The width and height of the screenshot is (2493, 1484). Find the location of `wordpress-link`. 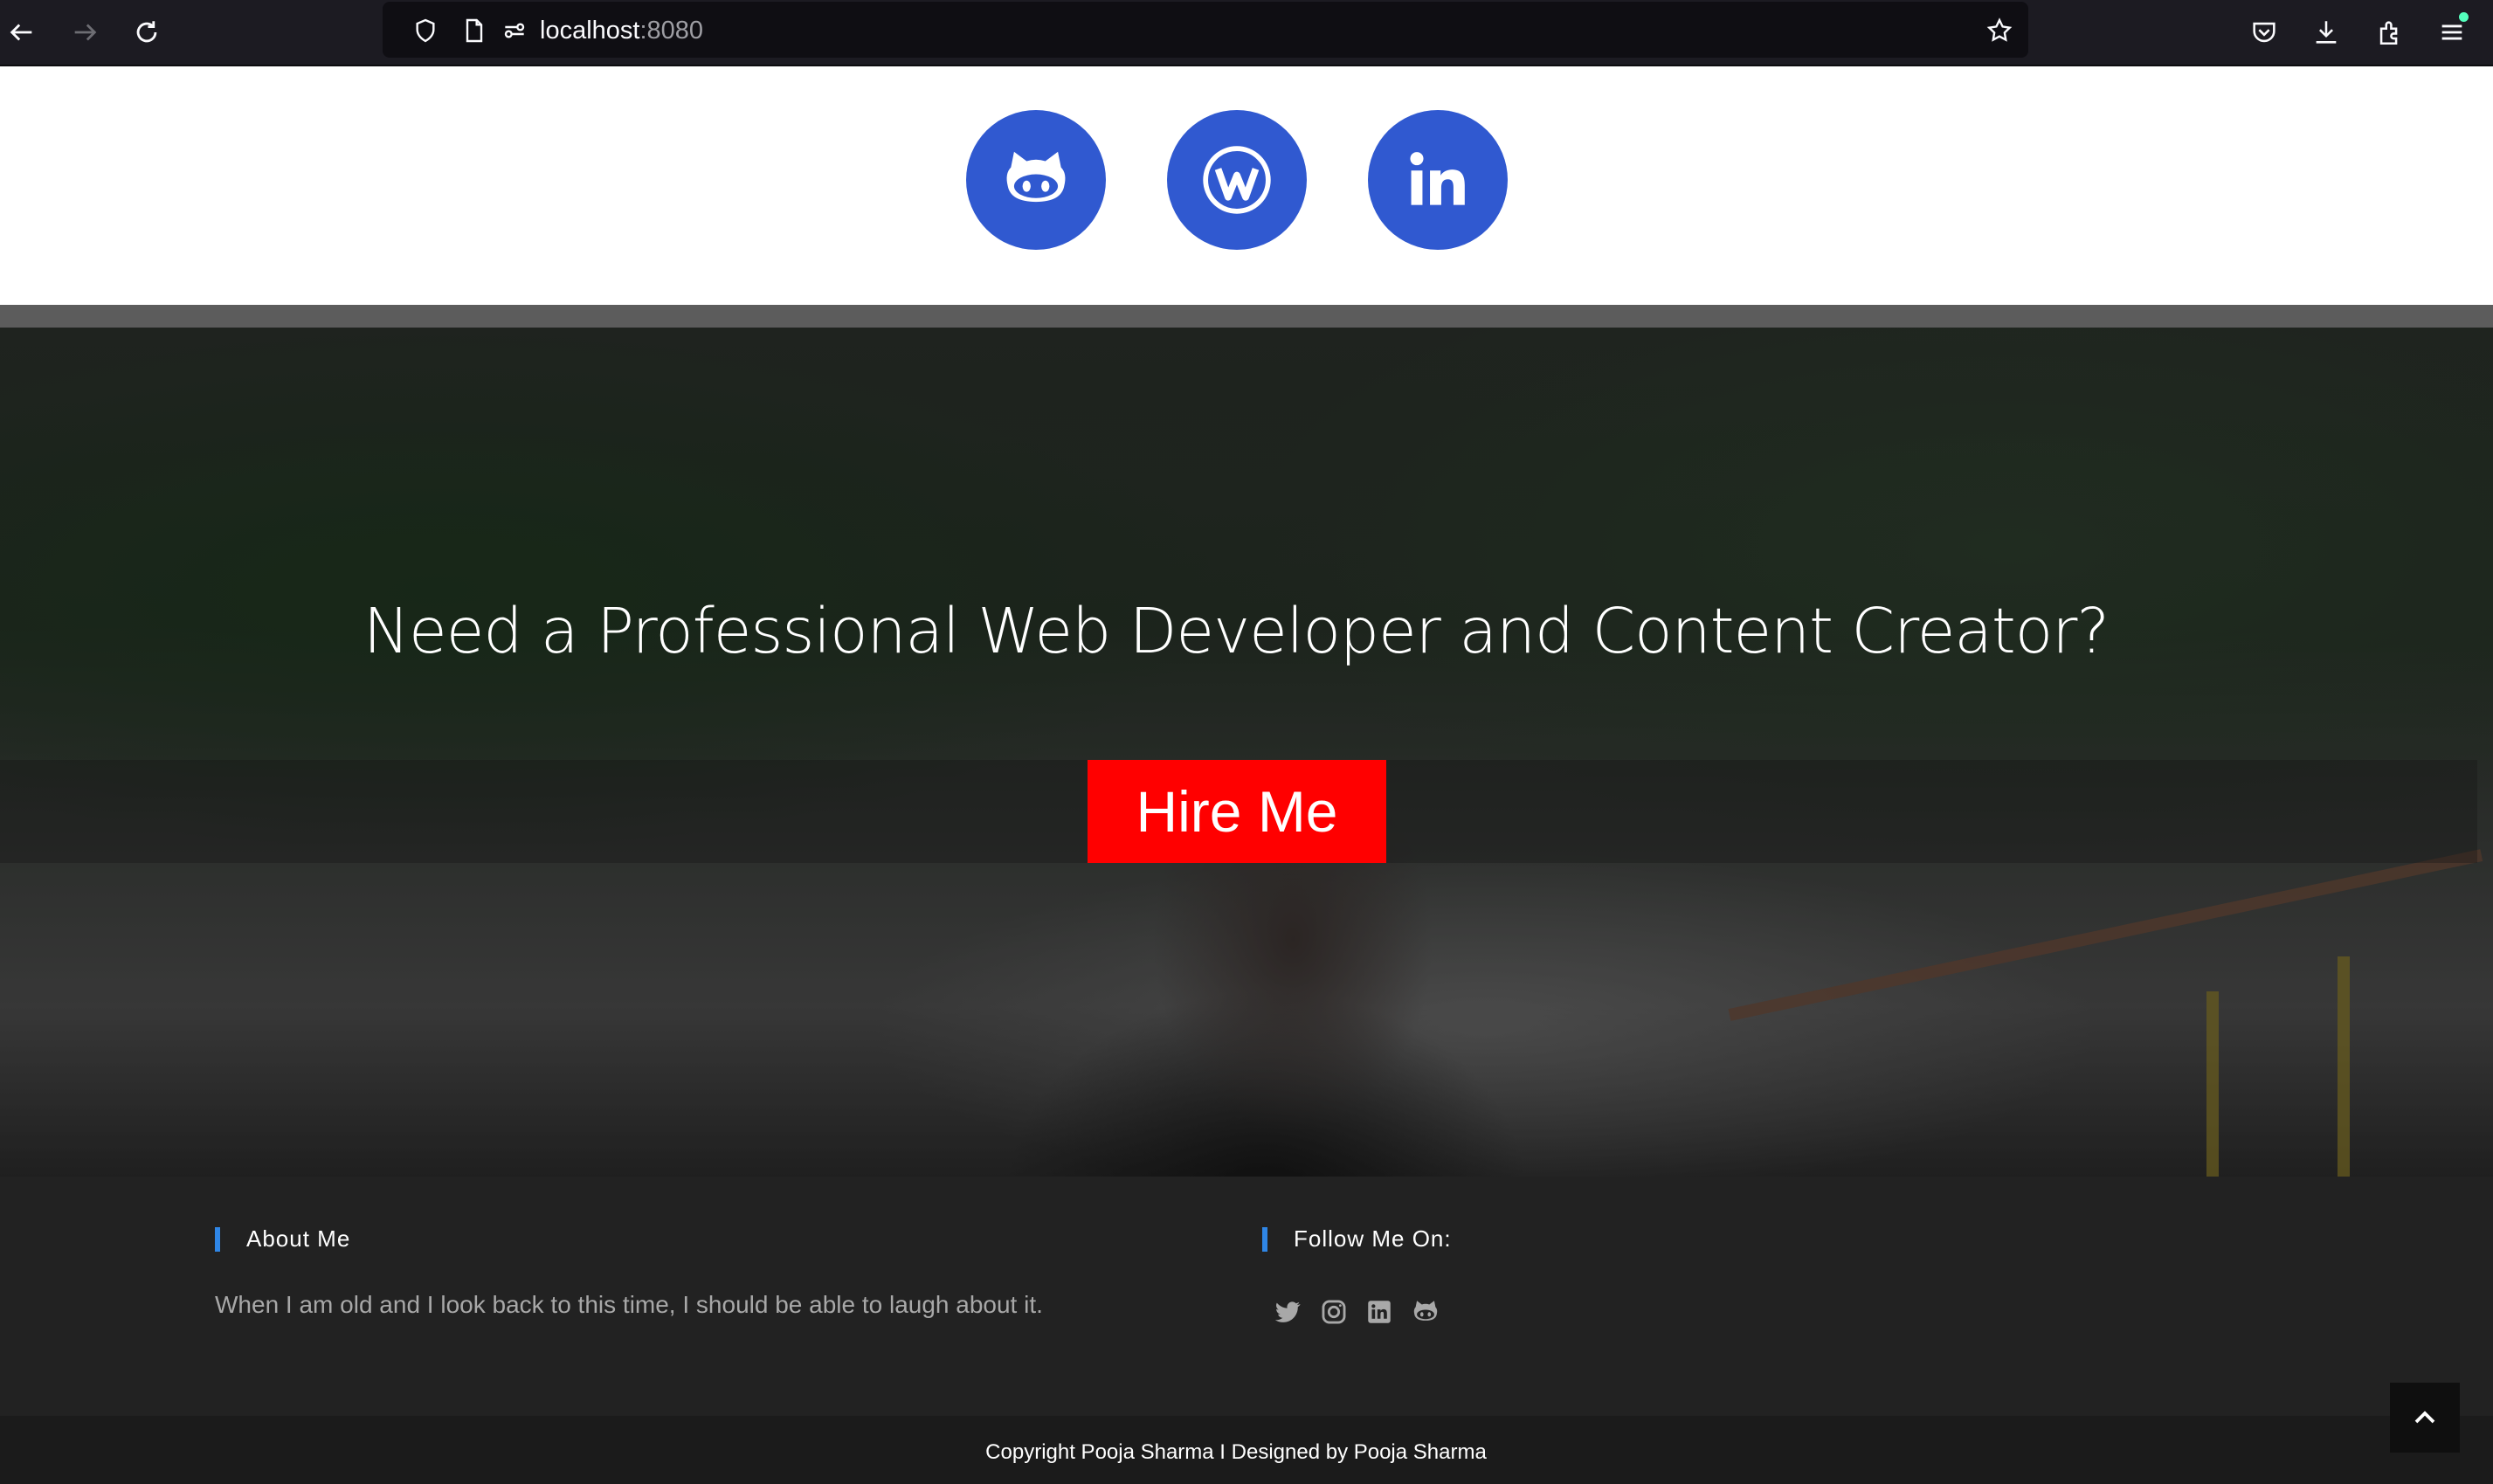

wordpress-link is located at coordinates (1237, 180).